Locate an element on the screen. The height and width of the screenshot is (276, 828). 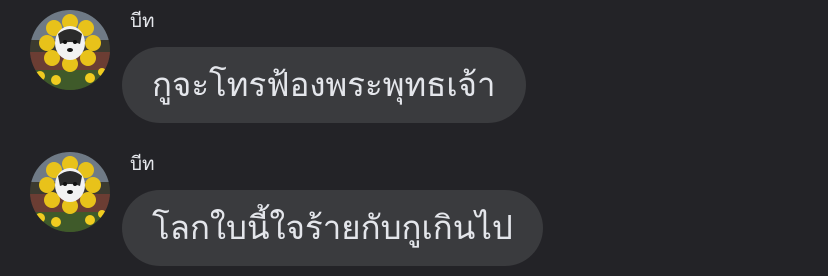
message-bubble: กูจะโทรฟ้องพระพุทธเจ้า is located at coordinates (324, 85).